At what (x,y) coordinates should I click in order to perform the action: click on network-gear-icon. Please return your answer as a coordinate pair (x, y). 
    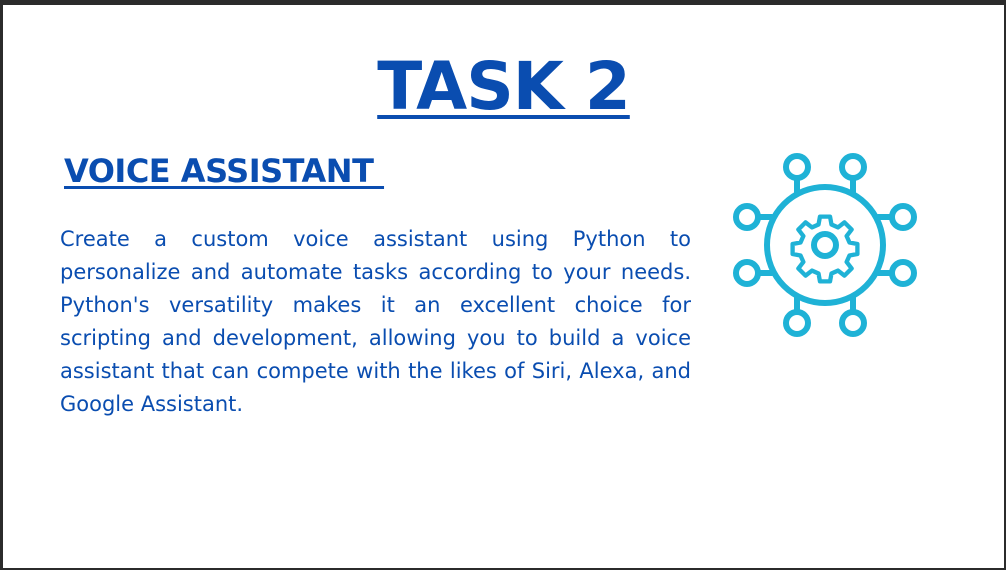
    Looking at the image, I should click on (825, 245).